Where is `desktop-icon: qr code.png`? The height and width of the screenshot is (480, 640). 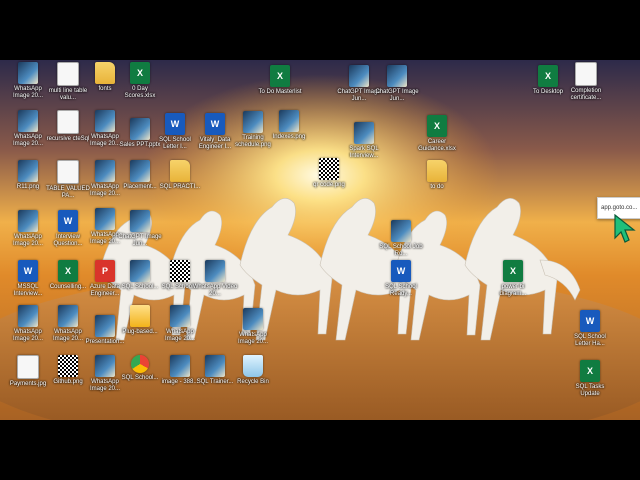
desktop-icon: qr code.png is located at coordinates (329, 173).